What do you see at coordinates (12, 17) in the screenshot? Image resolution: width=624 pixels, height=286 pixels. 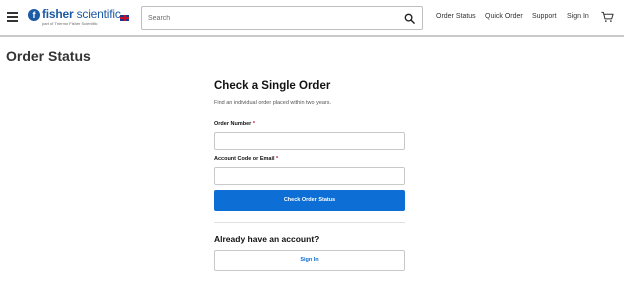 I see `hamburger-menu-icon` at bounding box center [12, 17].